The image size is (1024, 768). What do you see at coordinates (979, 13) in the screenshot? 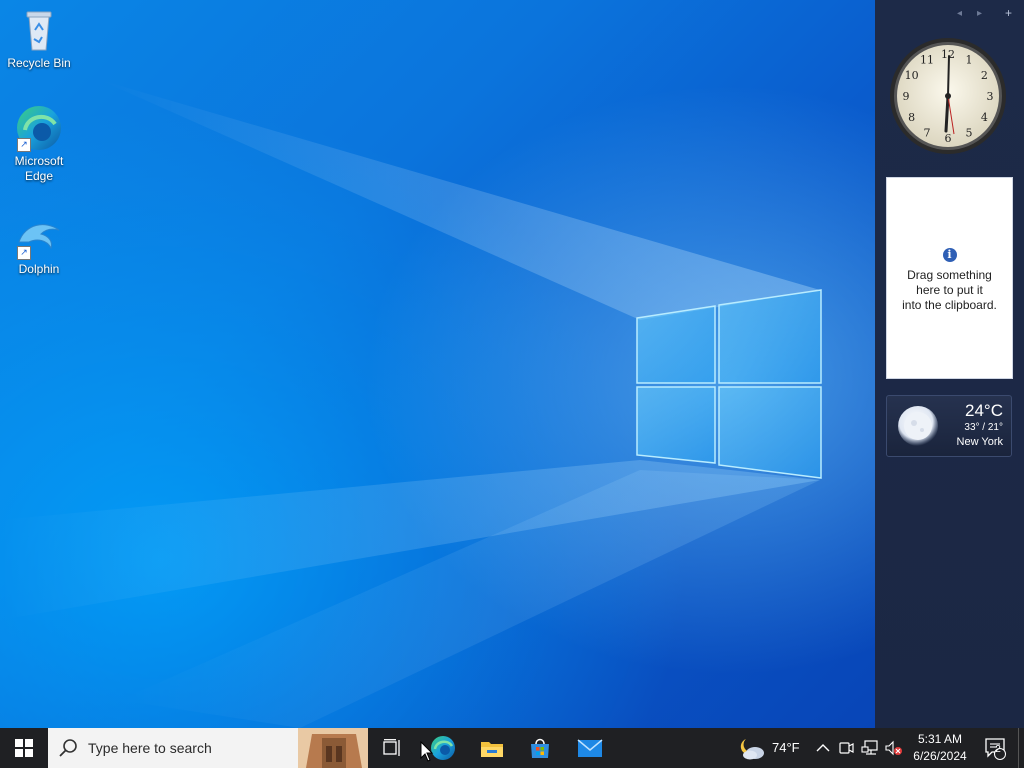
I see `sidebar-next-button: ▸` at bounding box center [979, 13].